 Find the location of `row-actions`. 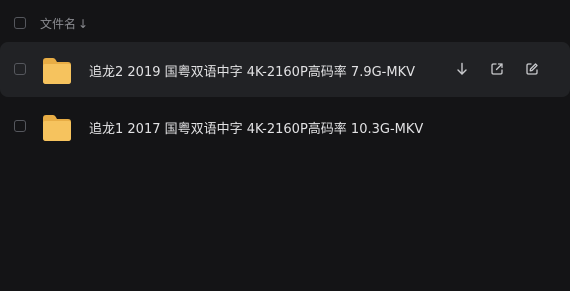

row-actions is located at coordinates (510, 69).